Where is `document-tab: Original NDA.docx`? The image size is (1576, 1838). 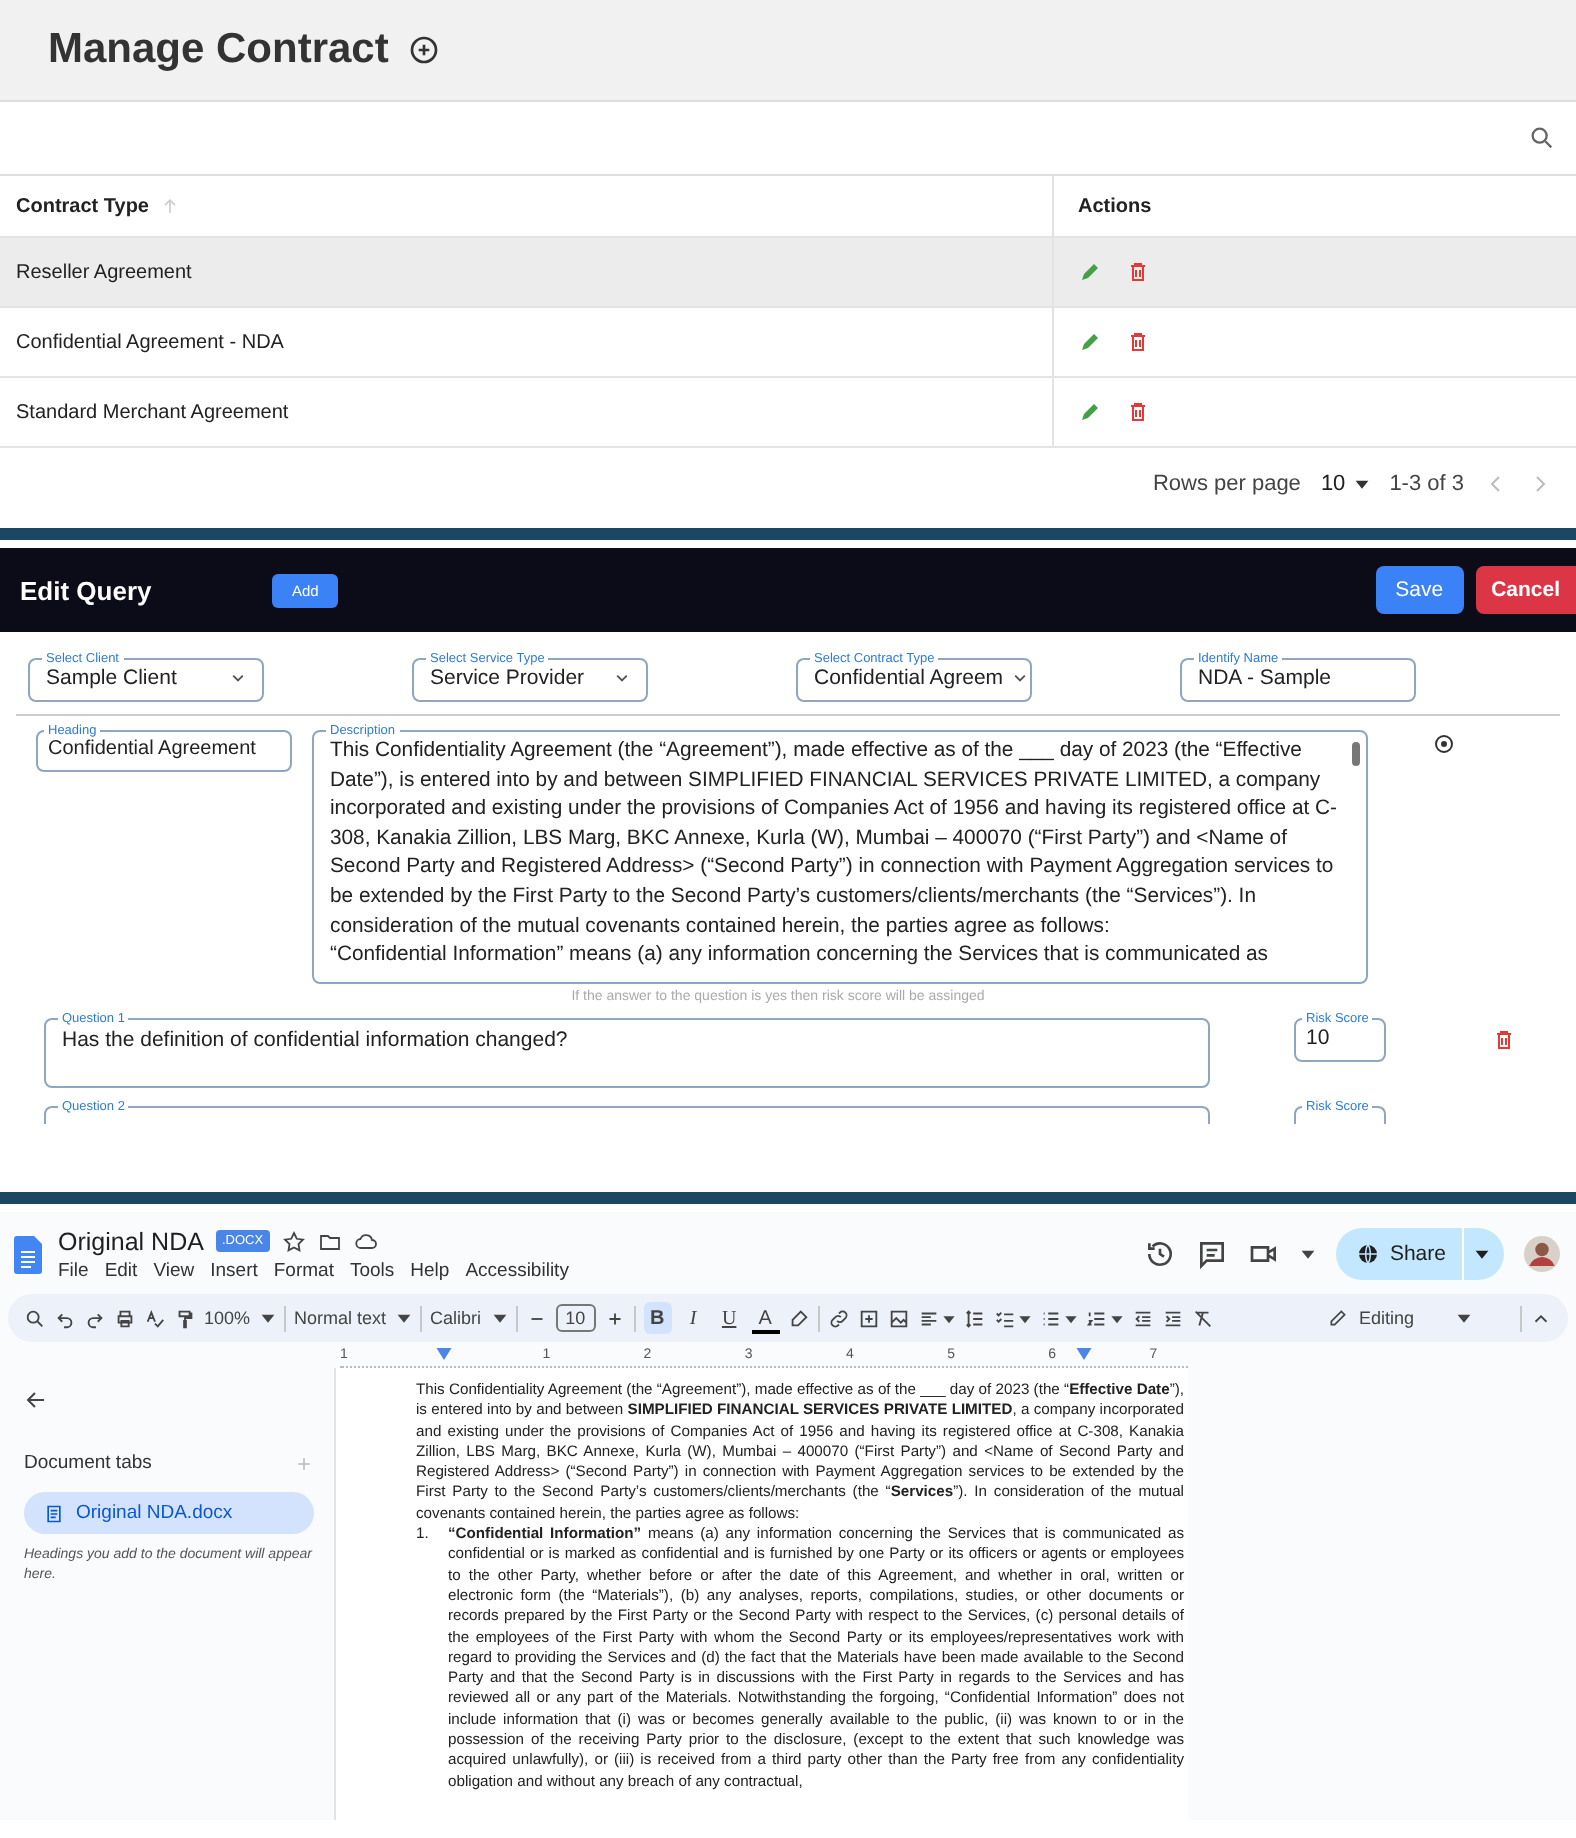 document-tab: Original NDA.docx is located at coordinates (169, 1513).